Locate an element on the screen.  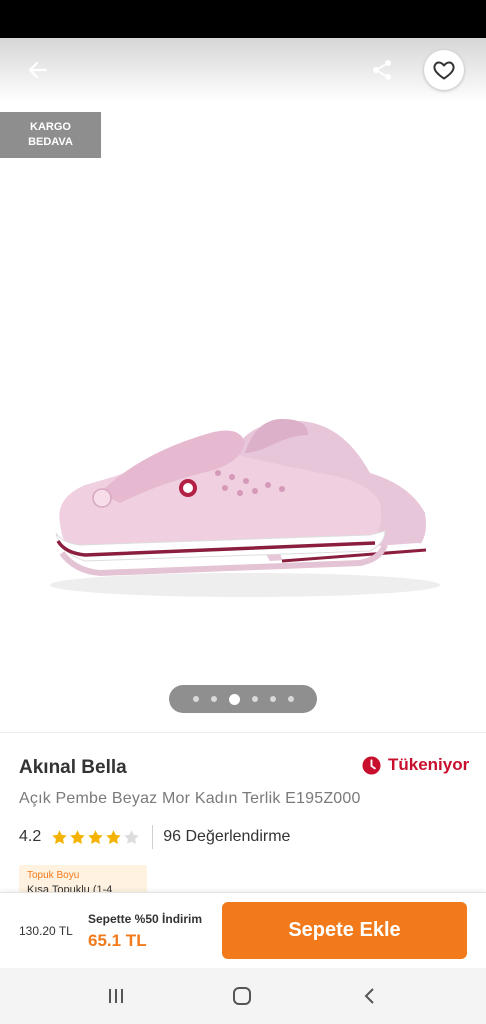
system-back-button is located at coordinates (370, 996).